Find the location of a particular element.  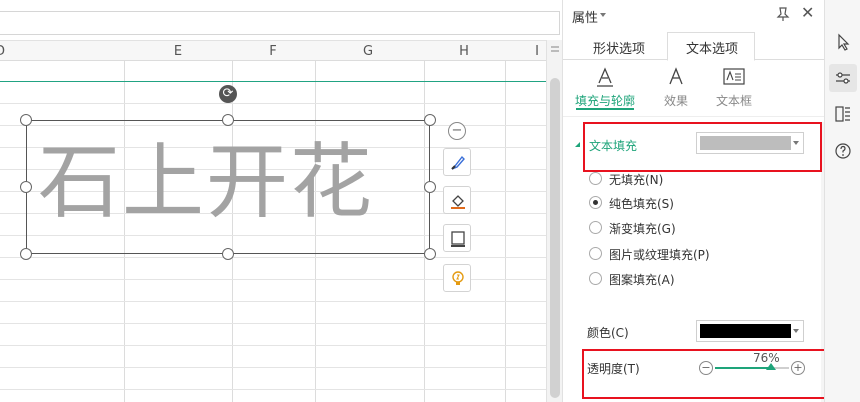

panel-title: 属性 is located at coordinates (585, 16).